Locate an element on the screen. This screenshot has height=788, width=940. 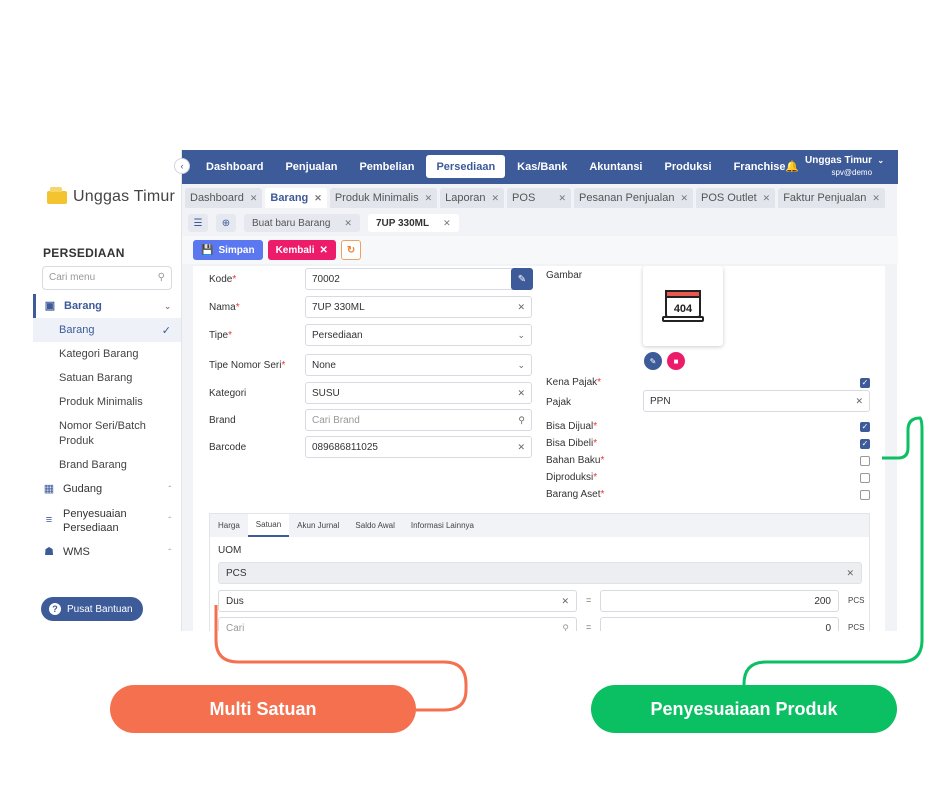
chevron-left-icon: ‹ is located at coordinates (182, 166).